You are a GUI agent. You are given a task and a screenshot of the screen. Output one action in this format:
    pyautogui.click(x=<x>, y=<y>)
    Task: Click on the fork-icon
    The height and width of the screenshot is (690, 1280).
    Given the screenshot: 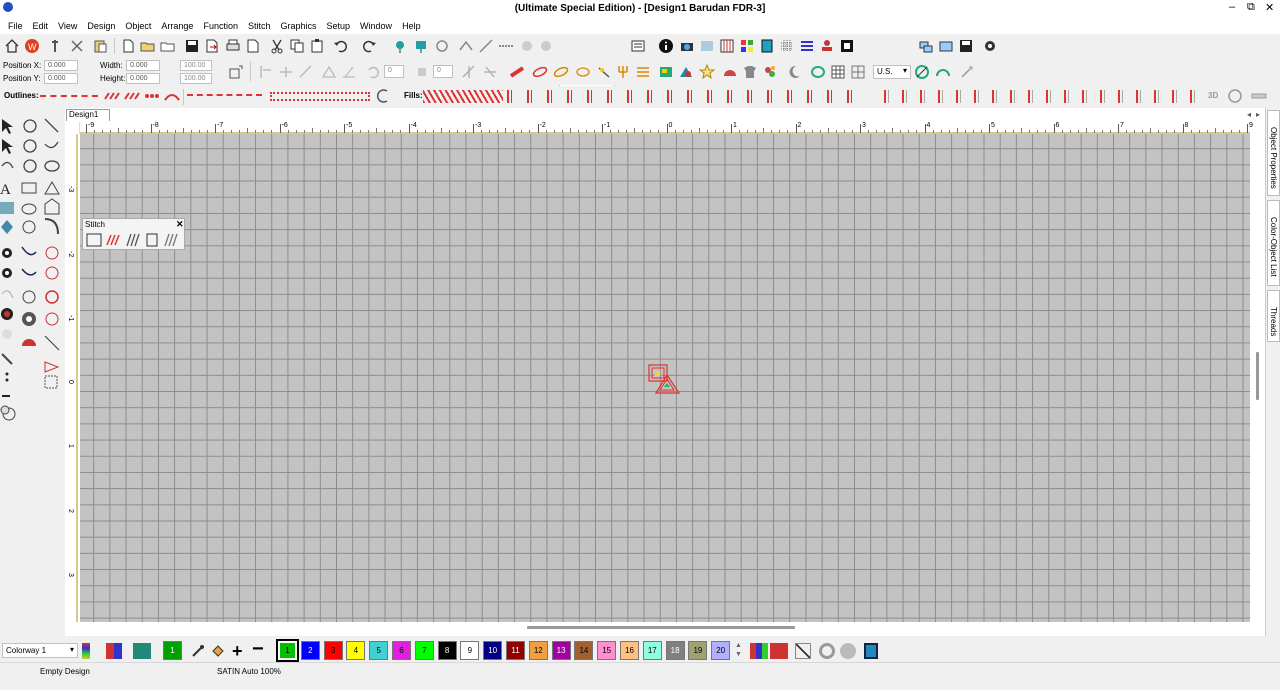 What is the action you would take?
    pyautogui.click(x=623, y=72)
    